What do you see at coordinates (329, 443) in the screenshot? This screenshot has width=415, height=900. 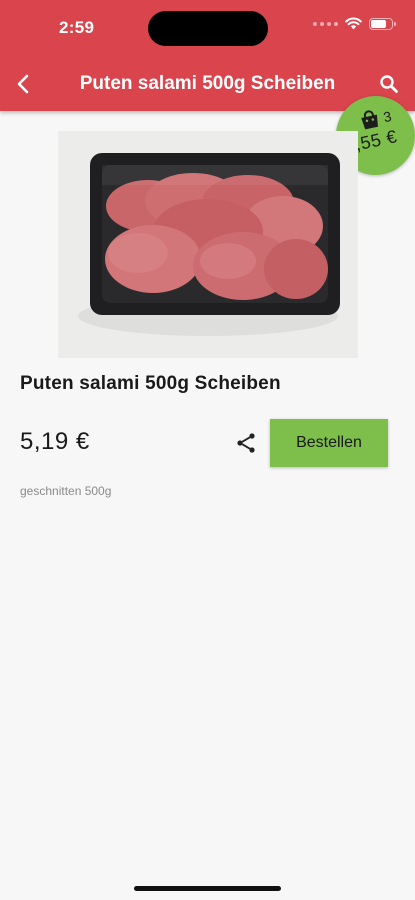 I see `order-button: Bestellen` at bounding box center [329, 443].